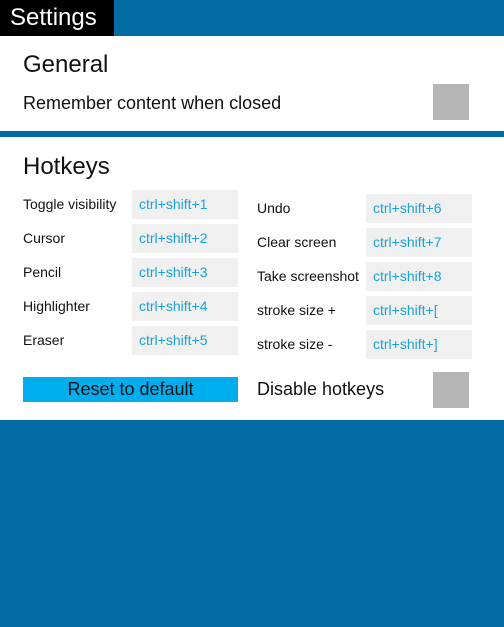  Describe the element at coordinates (185, 204) in the screenshot. I see `hotkey-field: ctrl+shift+1` at that location.